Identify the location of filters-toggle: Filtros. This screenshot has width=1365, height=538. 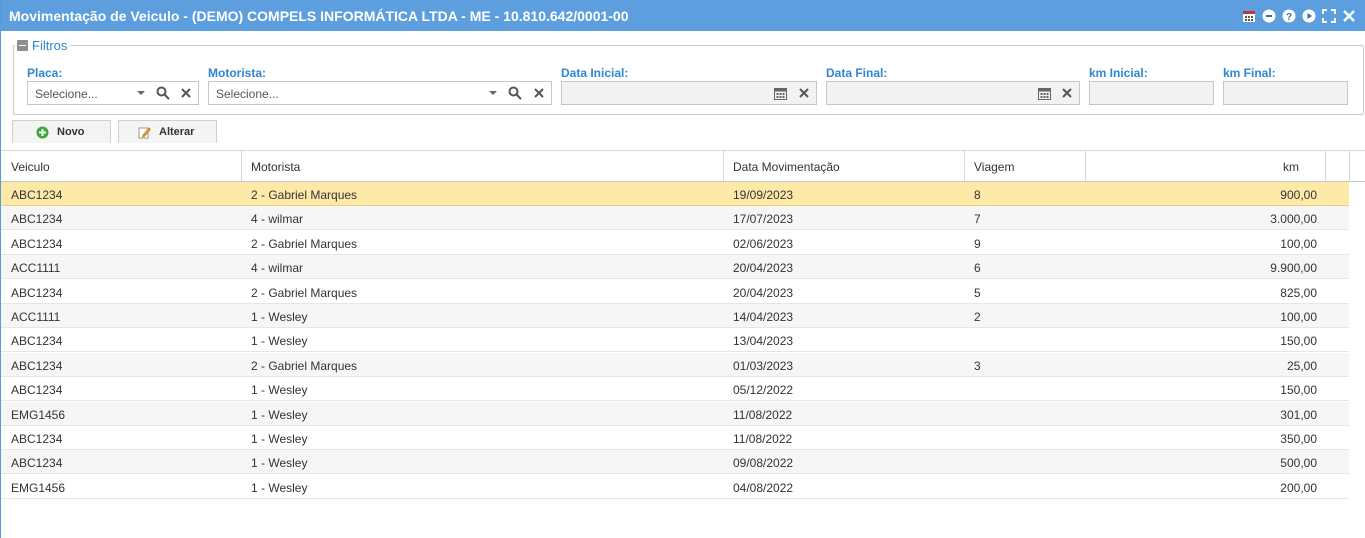
(43, 45).